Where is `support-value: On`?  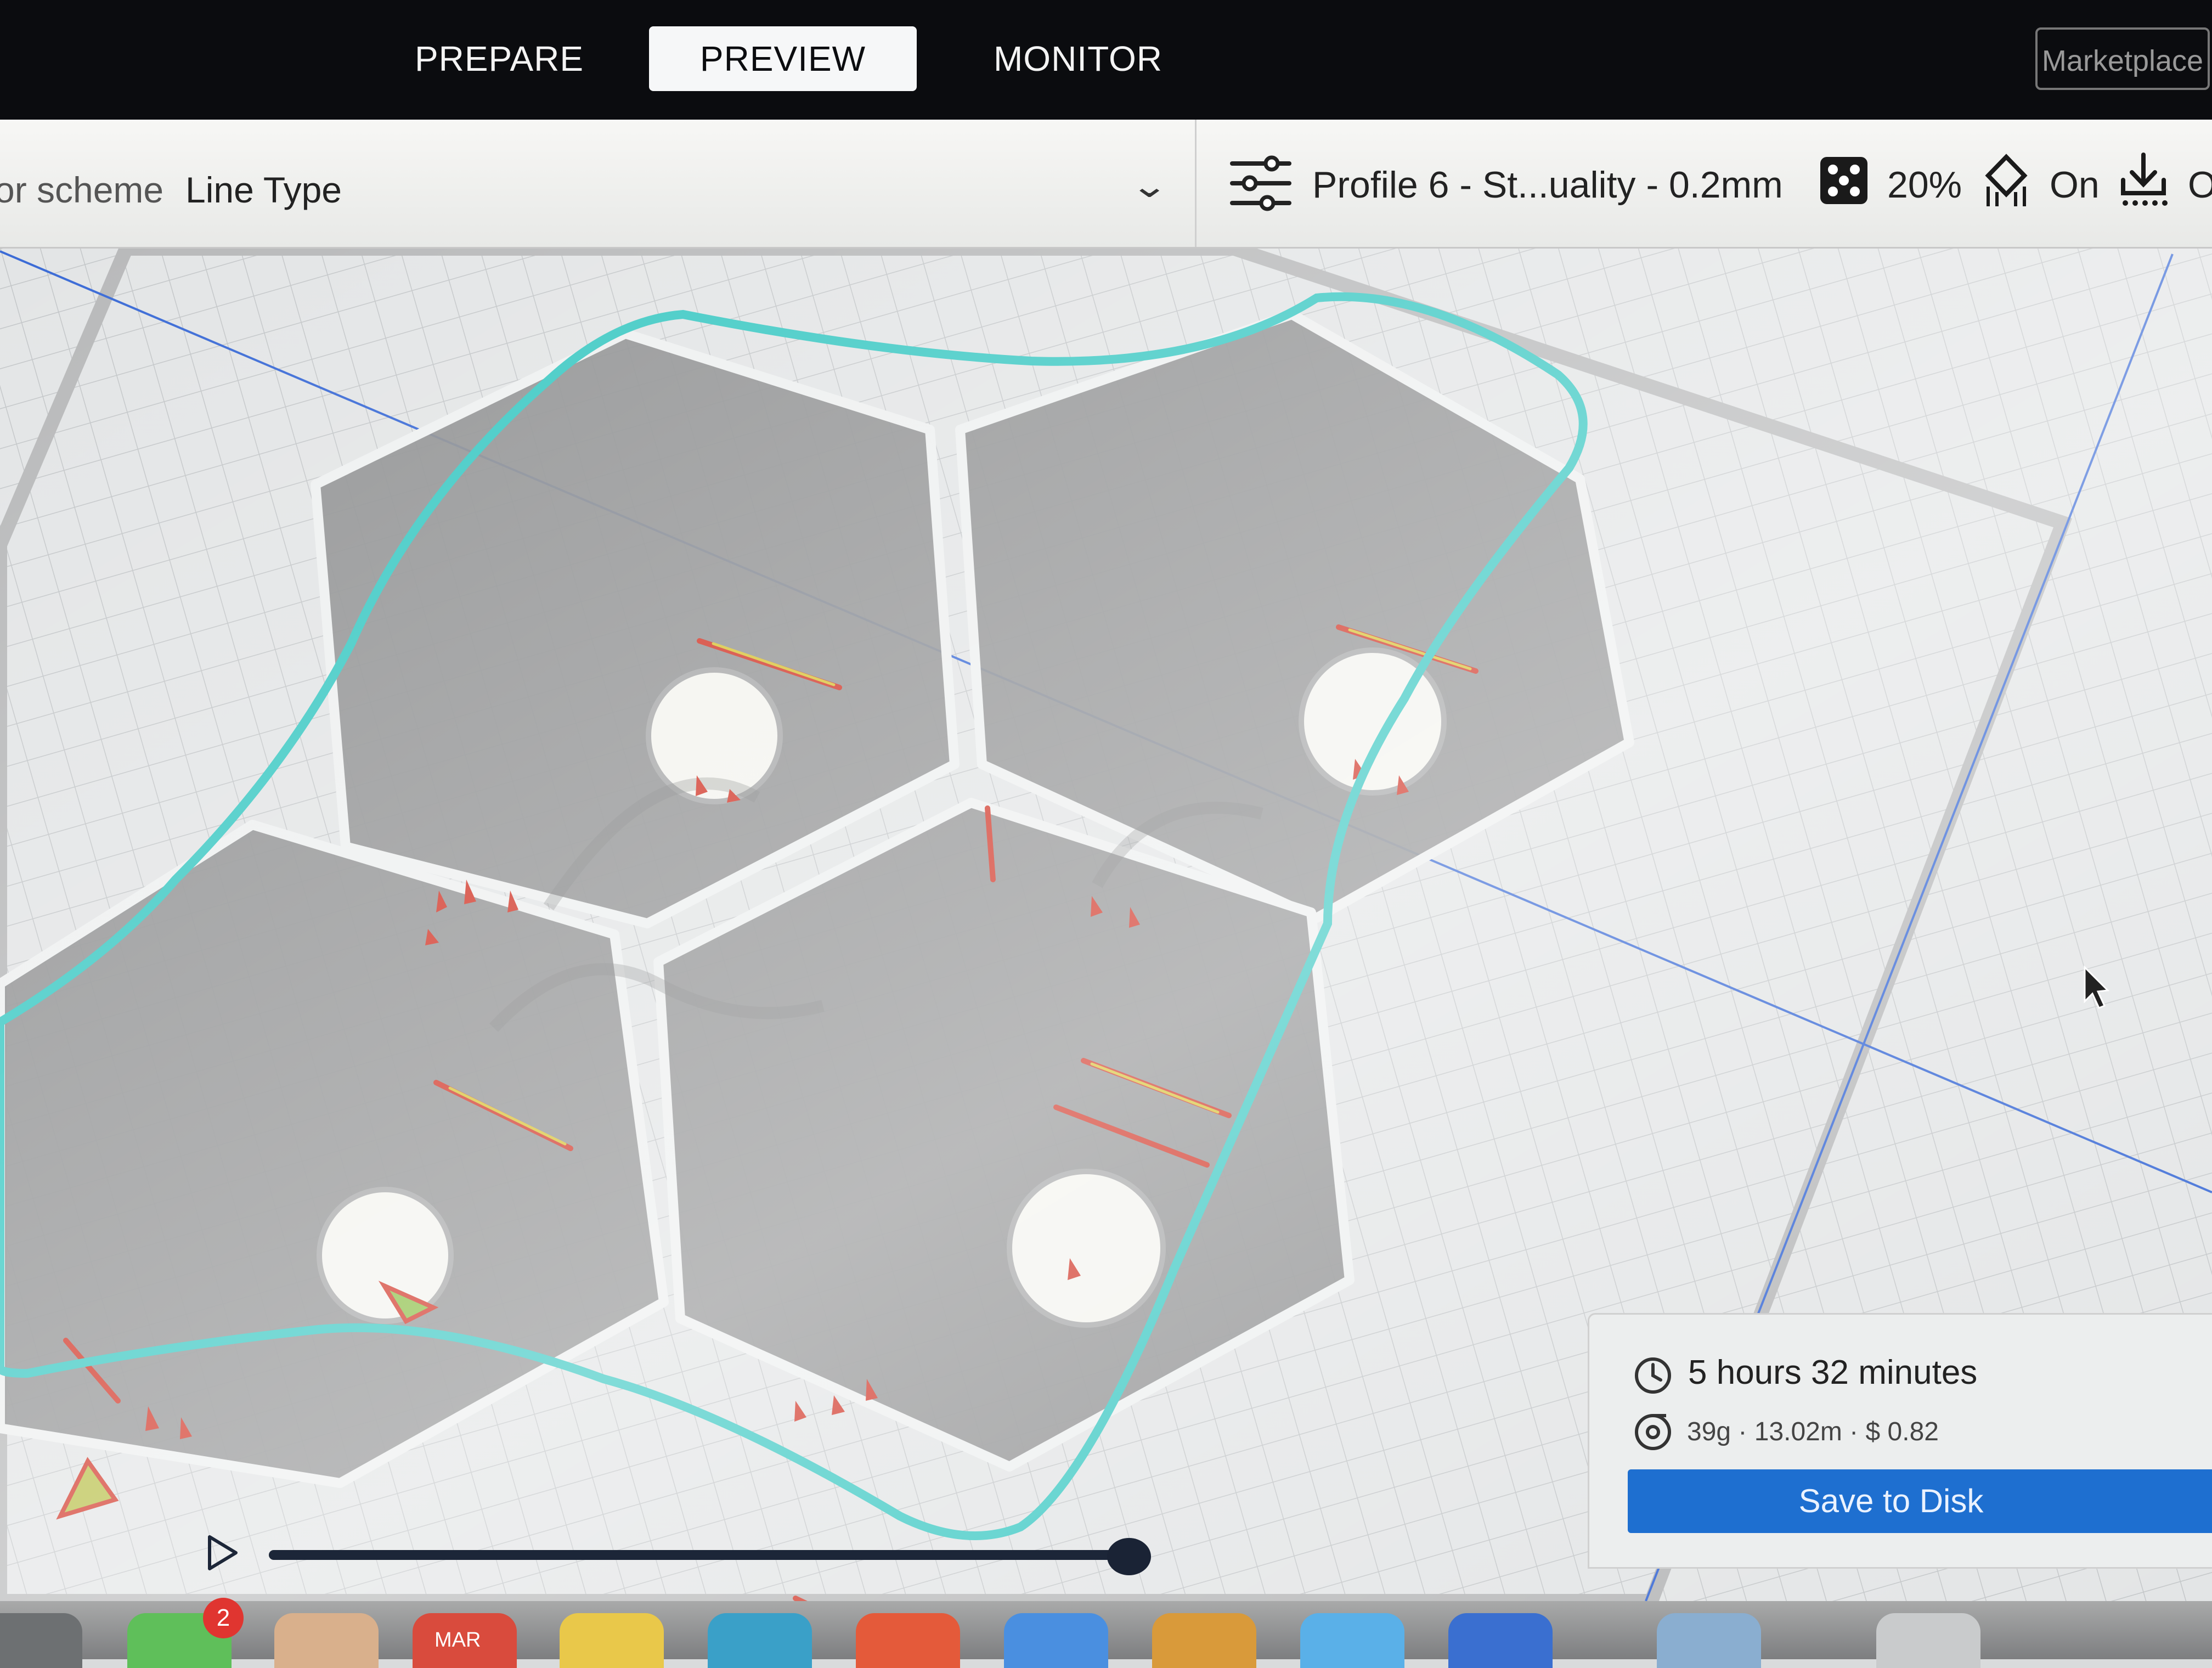 support-value: On is located at coordinates (2075, 185).